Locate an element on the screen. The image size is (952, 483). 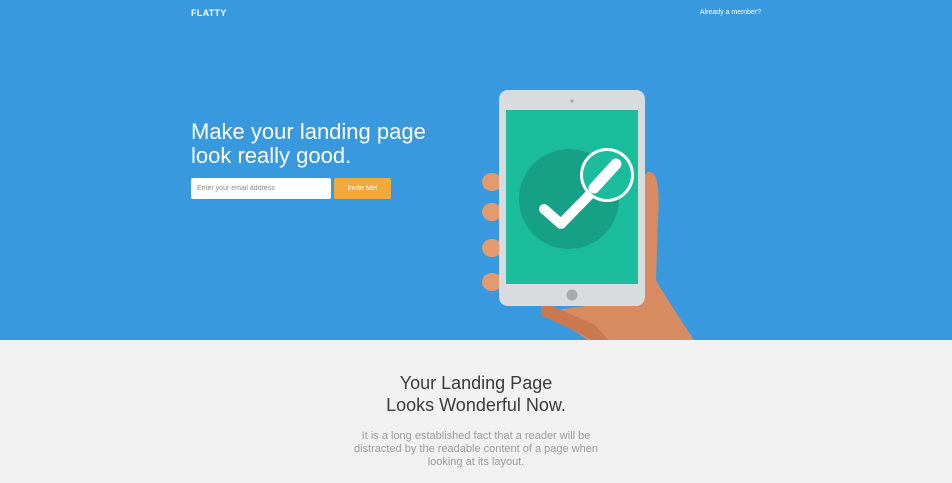
already-member-link: Already a member? is located at coordinates (730, 12).